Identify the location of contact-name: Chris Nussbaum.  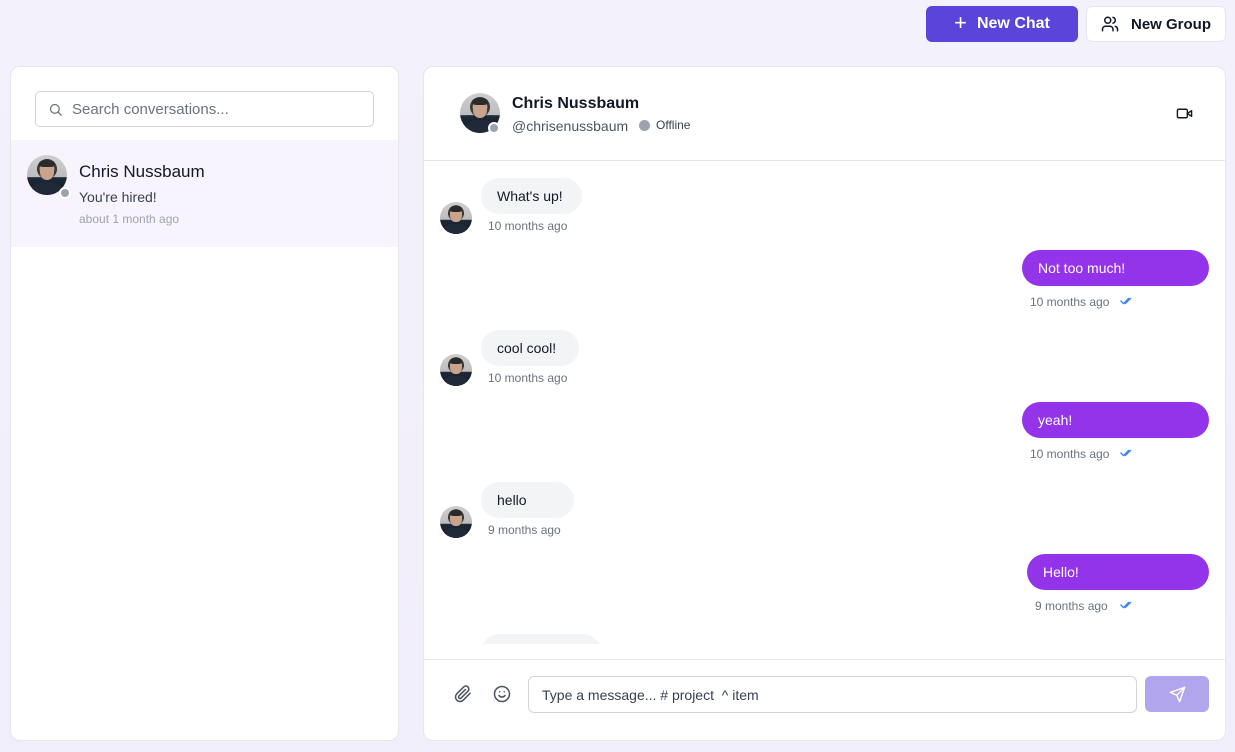
(576, 103).